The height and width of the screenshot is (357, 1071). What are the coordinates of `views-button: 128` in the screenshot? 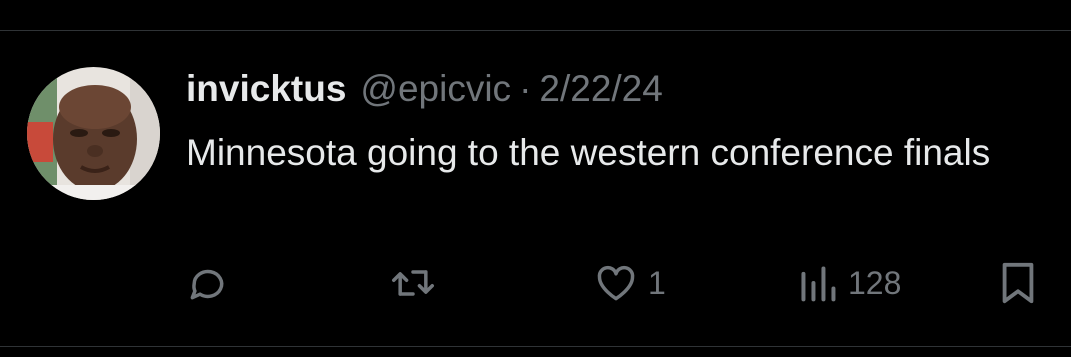 It's located at (849, 283).